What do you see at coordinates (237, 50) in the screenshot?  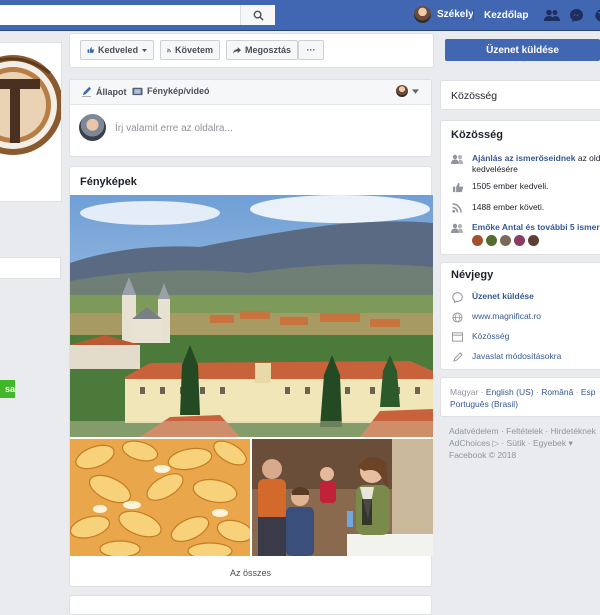 I see `share-arrow-icon` at bounding box center [237, 50].